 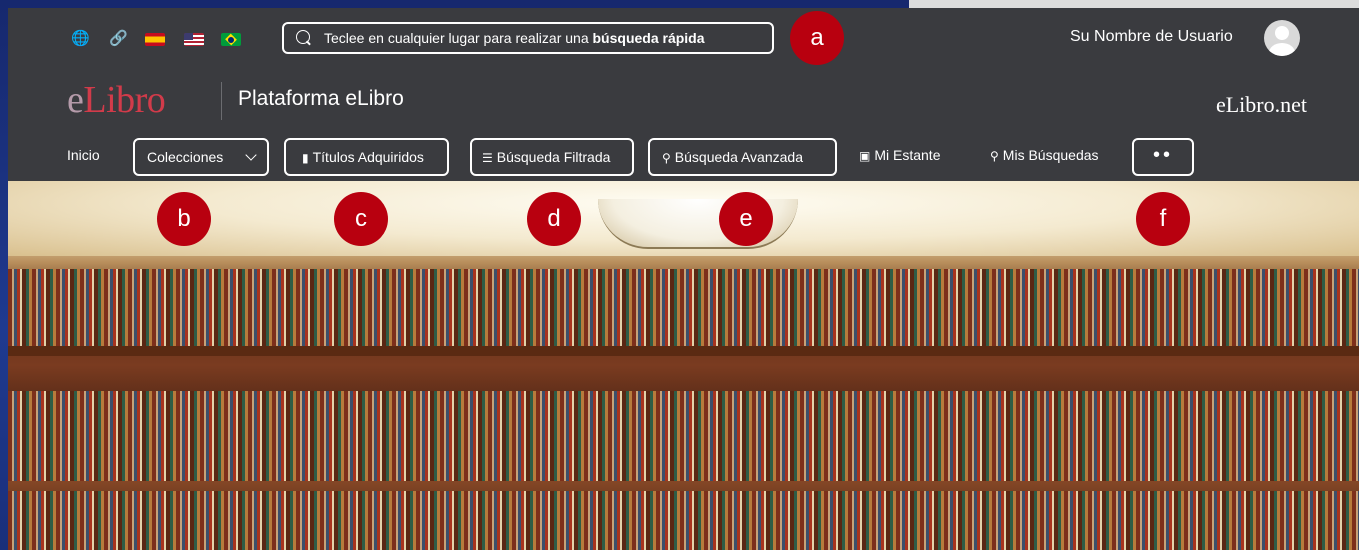 What do you see at coordinates (1050, 155) in the screenshot?
I see `nav-misb-label: Mis Búsquedas` at bounding box center [1050, 155].